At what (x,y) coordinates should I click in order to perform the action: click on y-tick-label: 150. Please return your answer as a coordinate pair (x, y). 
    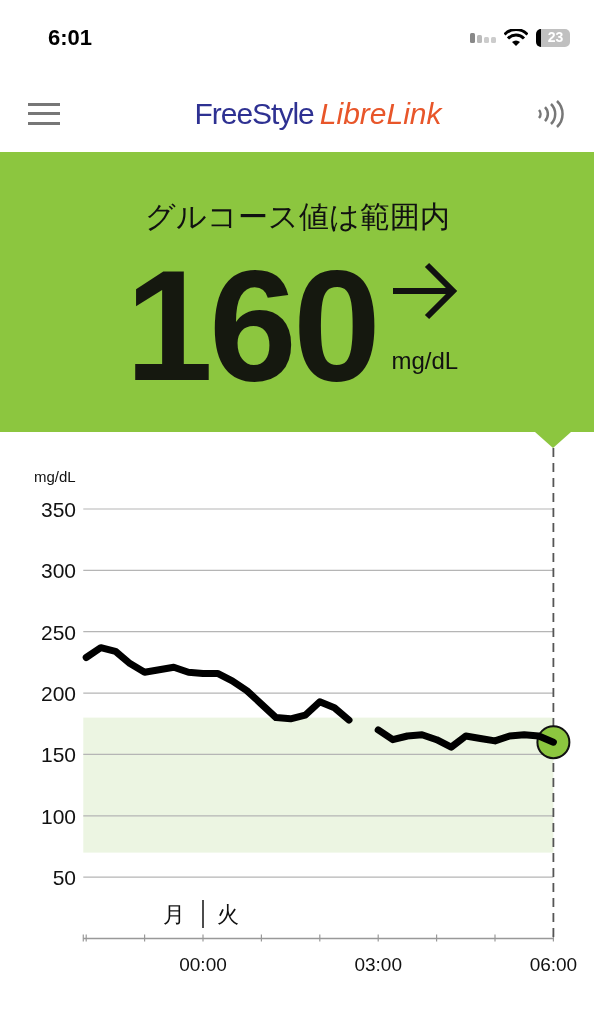
    Looking at the image, I should click on (58, 755).